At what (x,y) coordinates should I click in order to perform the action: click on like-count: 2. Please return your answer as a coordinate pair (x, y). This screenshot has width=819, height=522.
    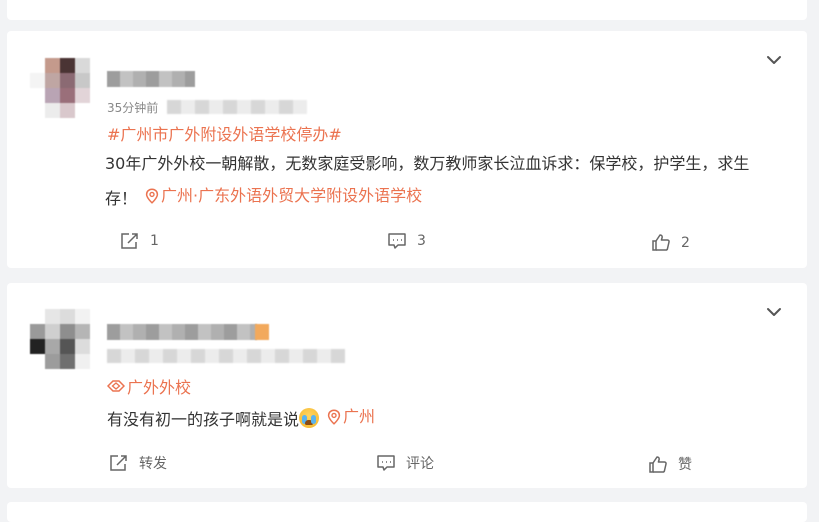
    Looking at the image, I should click on (685, 242).